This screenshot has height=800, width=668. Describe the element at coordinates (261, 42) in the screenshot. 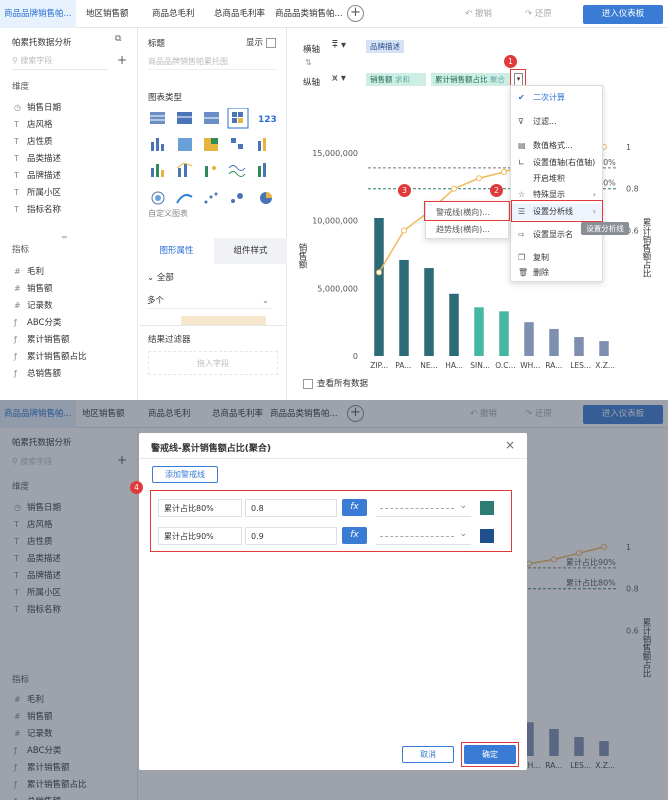

I see `show-title-toggle: 显示` at that location.